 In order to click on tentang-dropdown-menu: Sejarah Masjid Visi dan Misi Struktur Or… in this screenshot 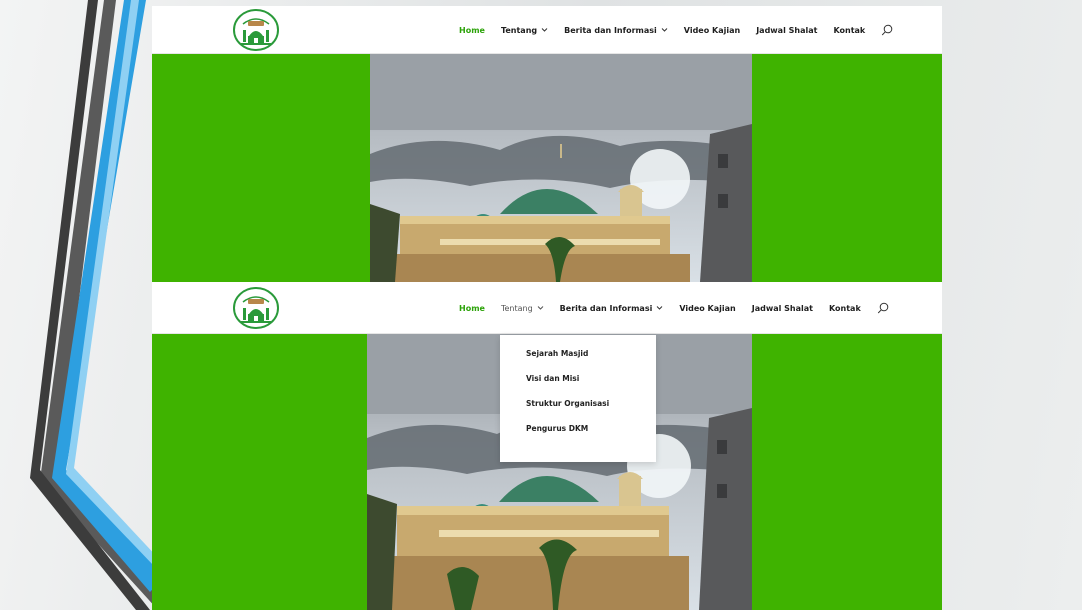, I will do `click(578, 398)`.